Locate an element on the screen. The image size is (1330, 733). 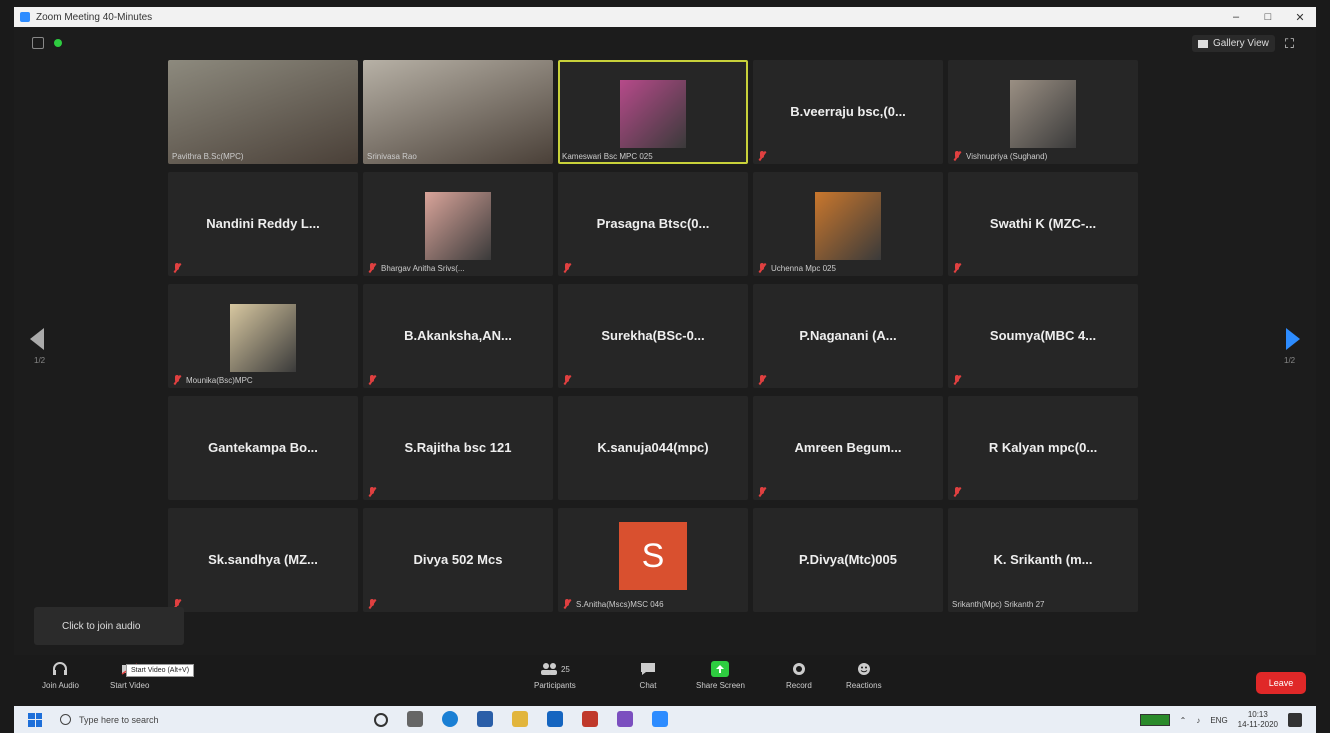
gallery-view-button: Gallery View is located at coordinates (1233, 43).